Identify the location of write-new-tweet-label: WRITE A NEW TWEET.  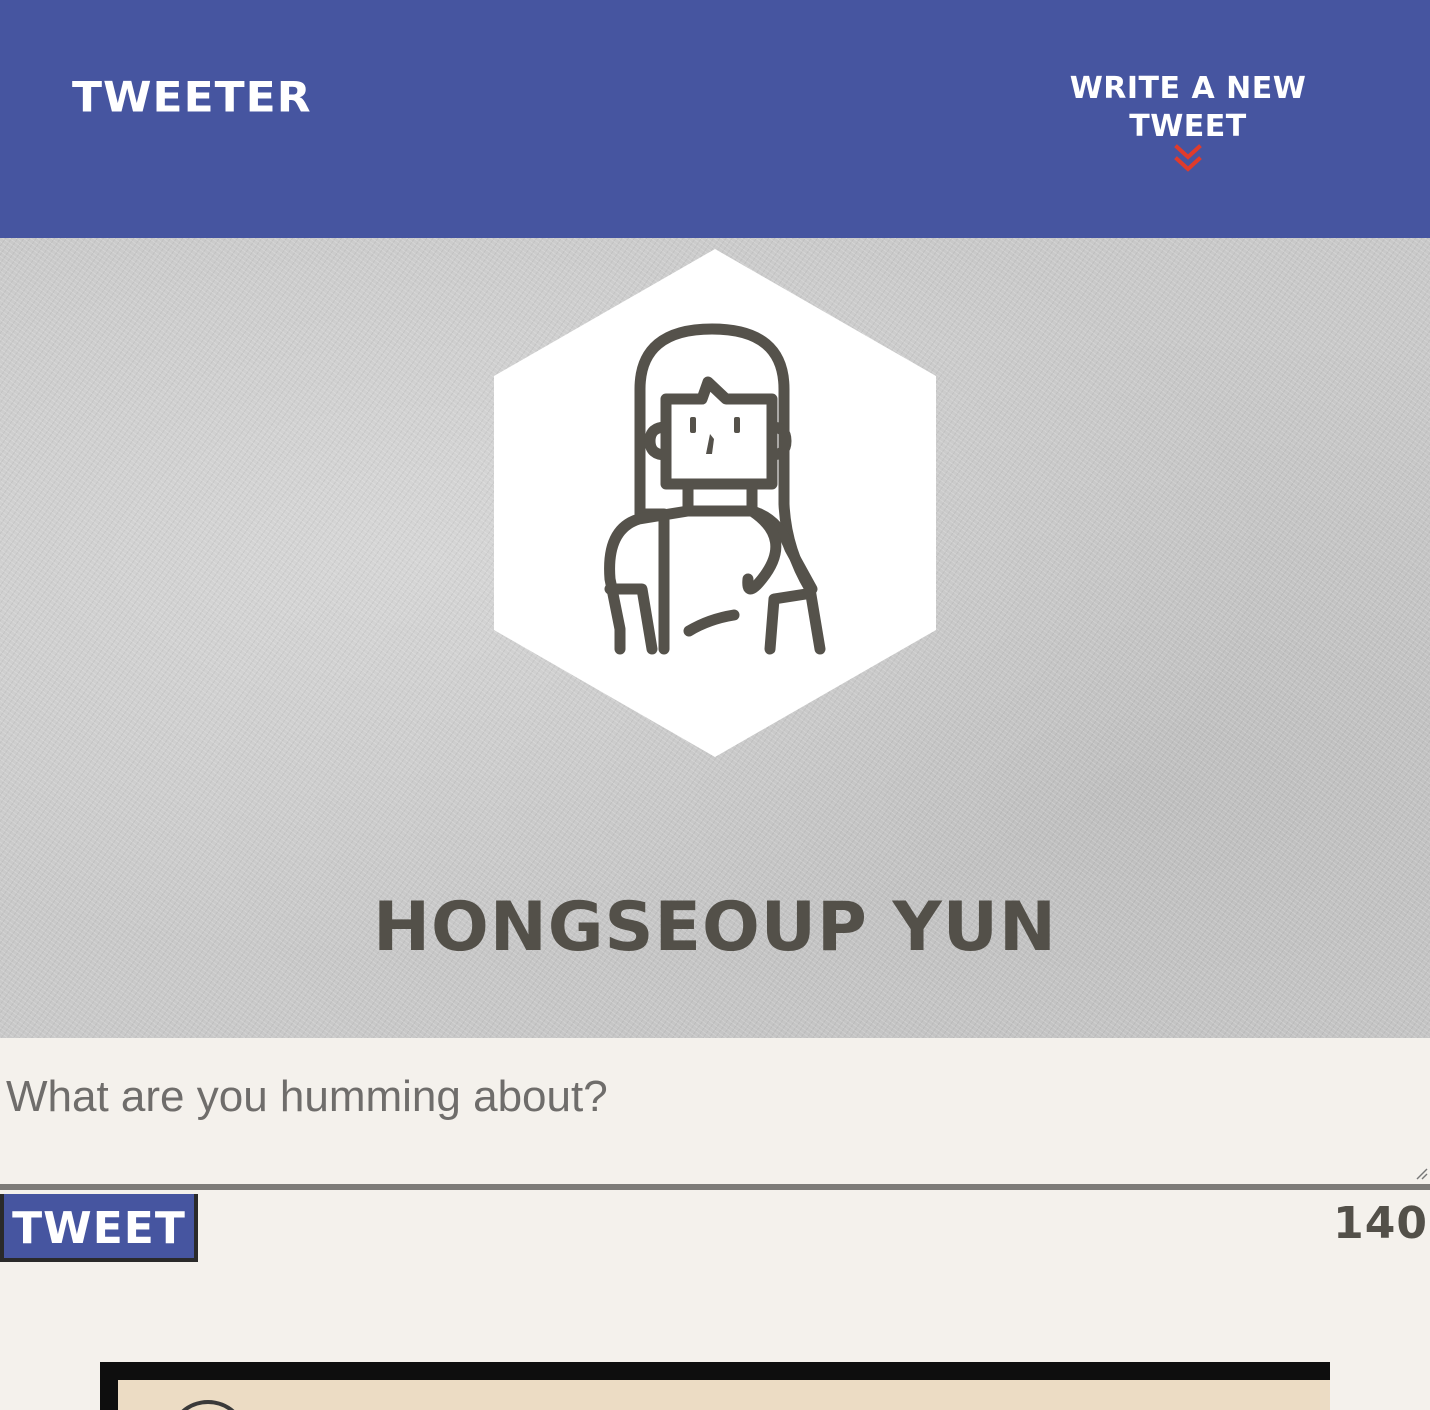
(1188, 108).